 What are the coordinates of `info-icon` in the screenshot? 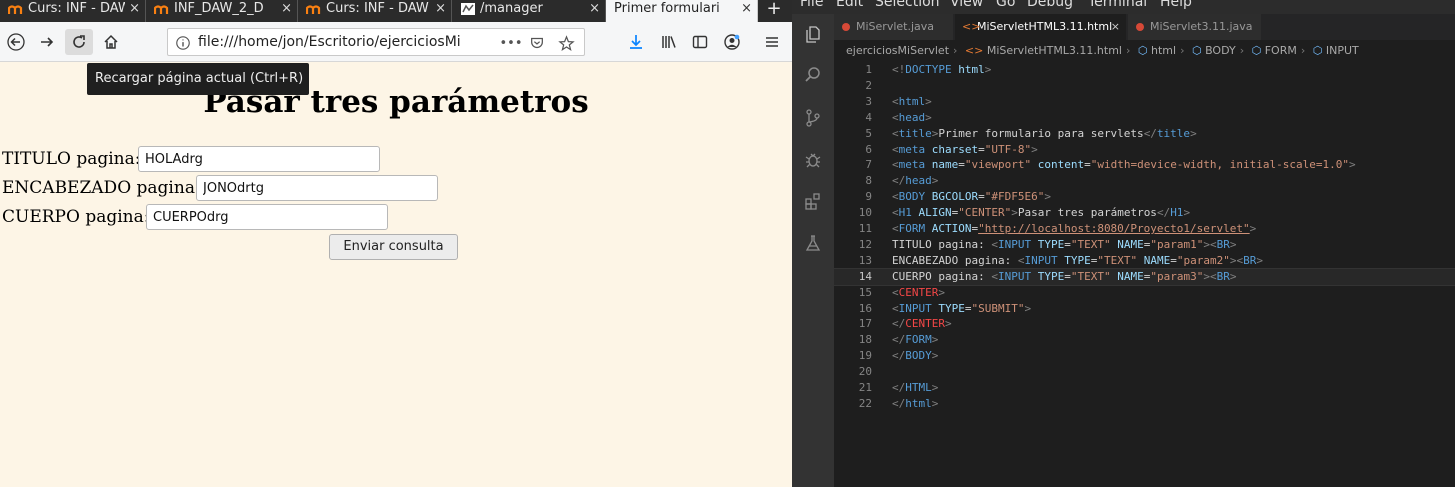 It's located at (183, 43).